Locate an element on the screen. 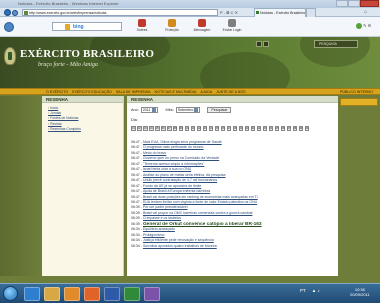  start-button is located at coordinates (10, 293).